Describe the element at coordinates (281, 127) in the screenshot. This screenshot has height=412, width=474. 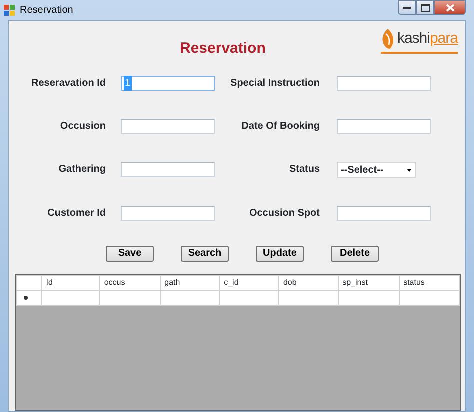
I see `field-label: Date Of Booking` at that location.